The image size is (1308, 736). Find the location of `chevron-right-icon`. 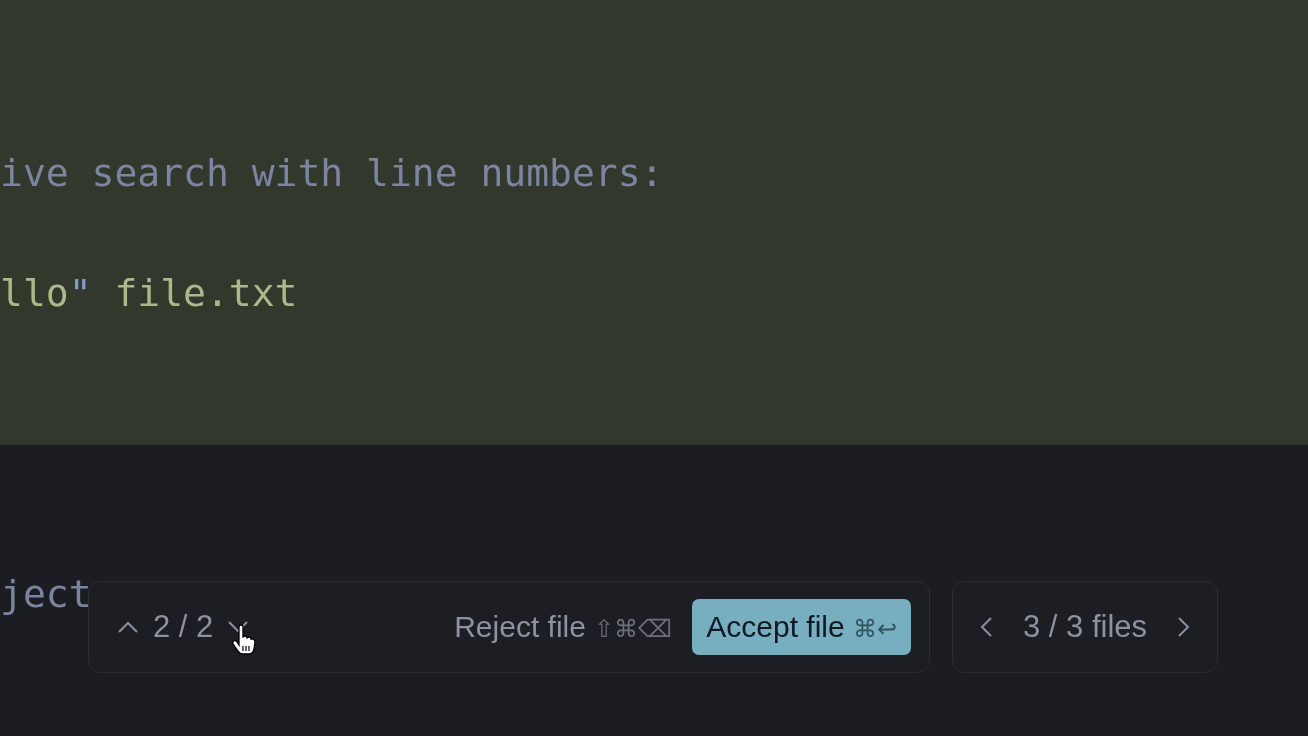

chevron-right-icon is located at coordinates (1184, 627).